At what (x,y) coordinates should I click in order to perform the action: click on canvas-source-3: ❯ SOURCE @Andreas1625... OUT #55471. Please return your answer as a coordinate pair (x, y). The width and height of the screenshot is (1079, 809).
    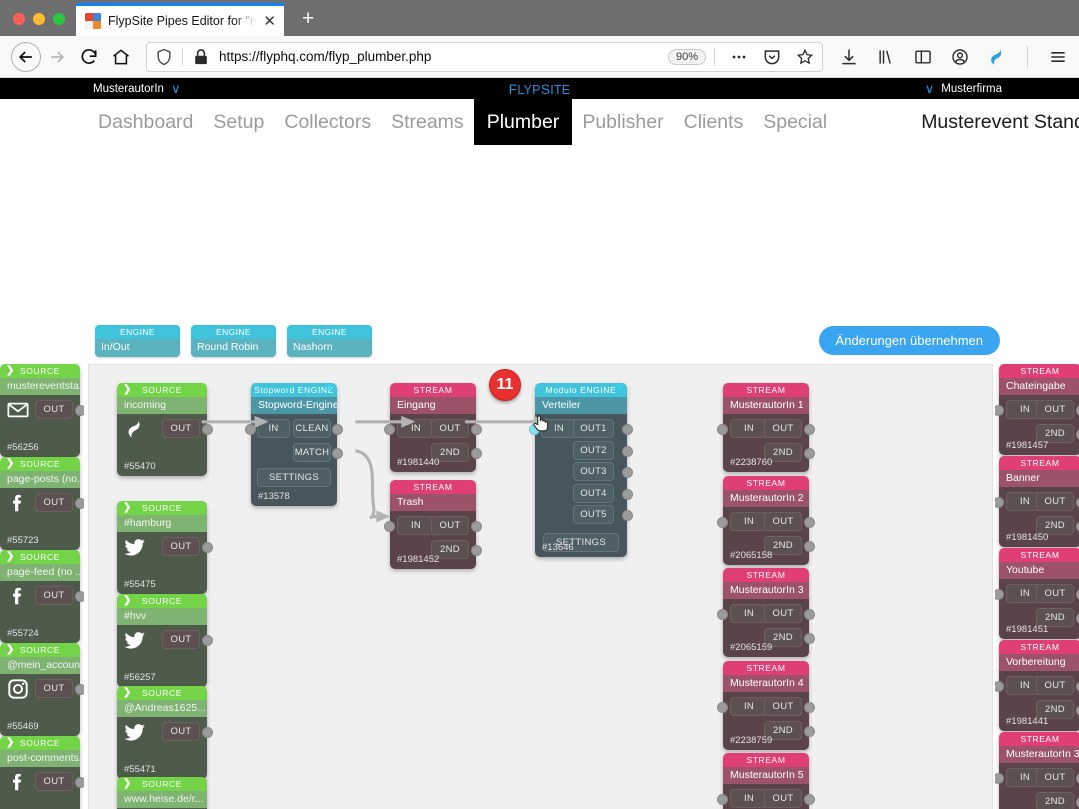
    Looking at the image, I should click on (165, 732).